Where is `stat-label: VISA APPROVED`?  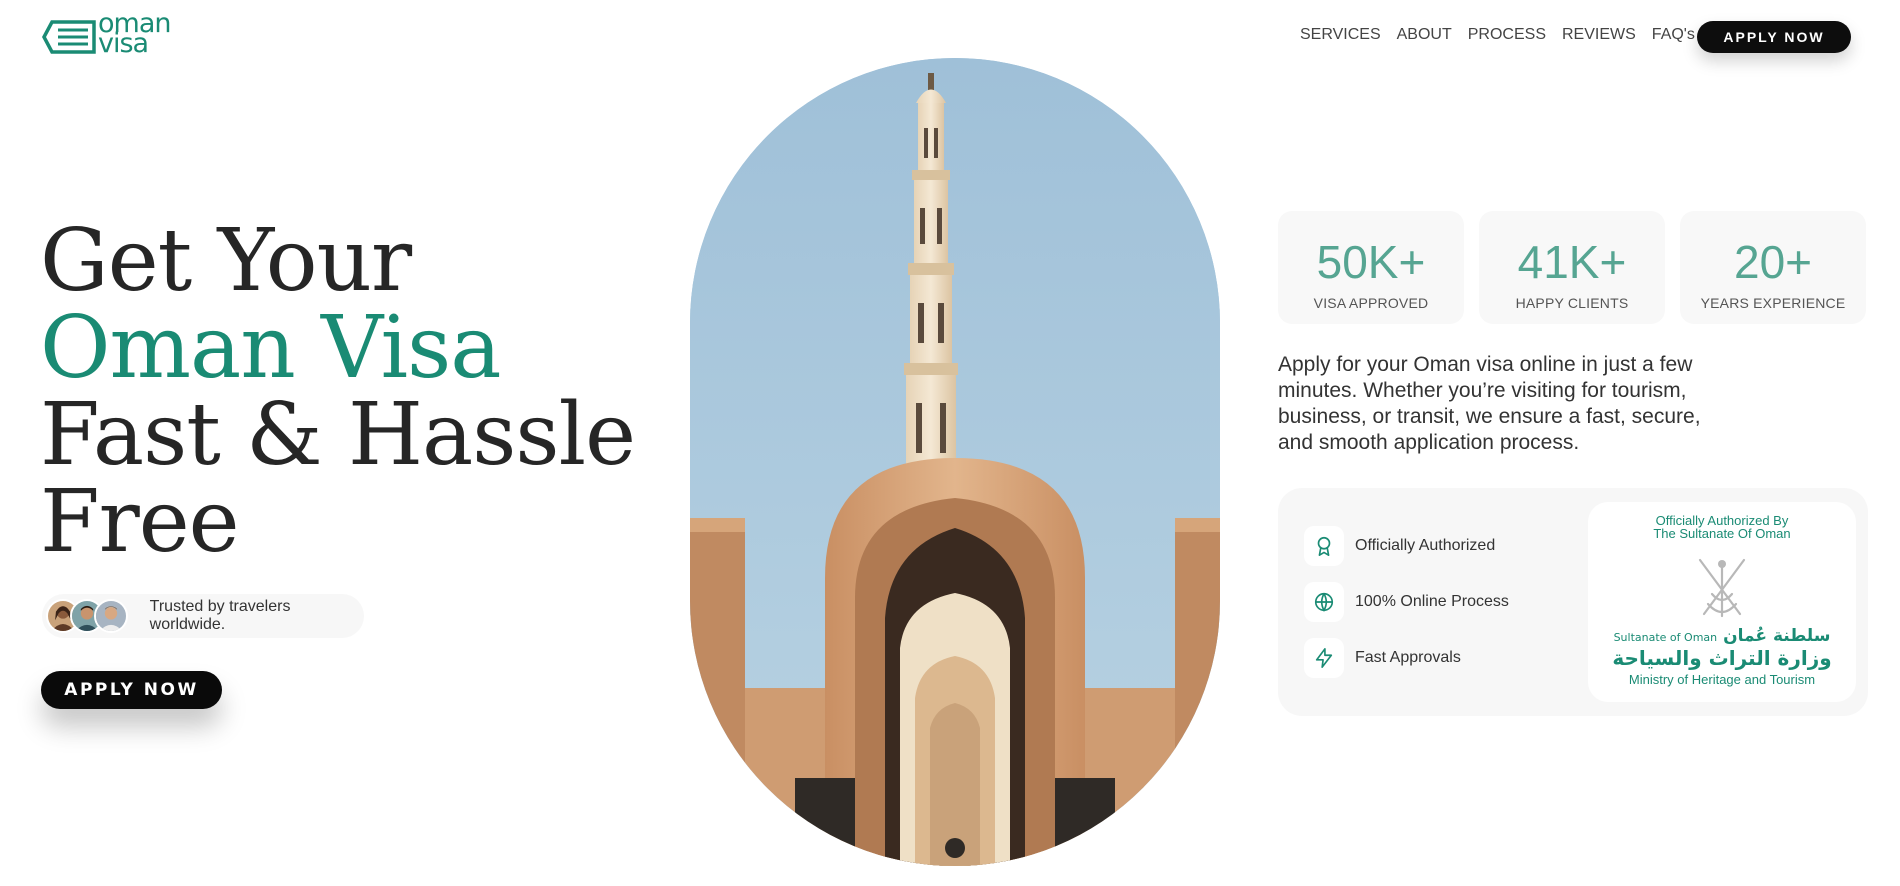 stat-label: VISA APPROVED is located at coordinates (1371, 303).